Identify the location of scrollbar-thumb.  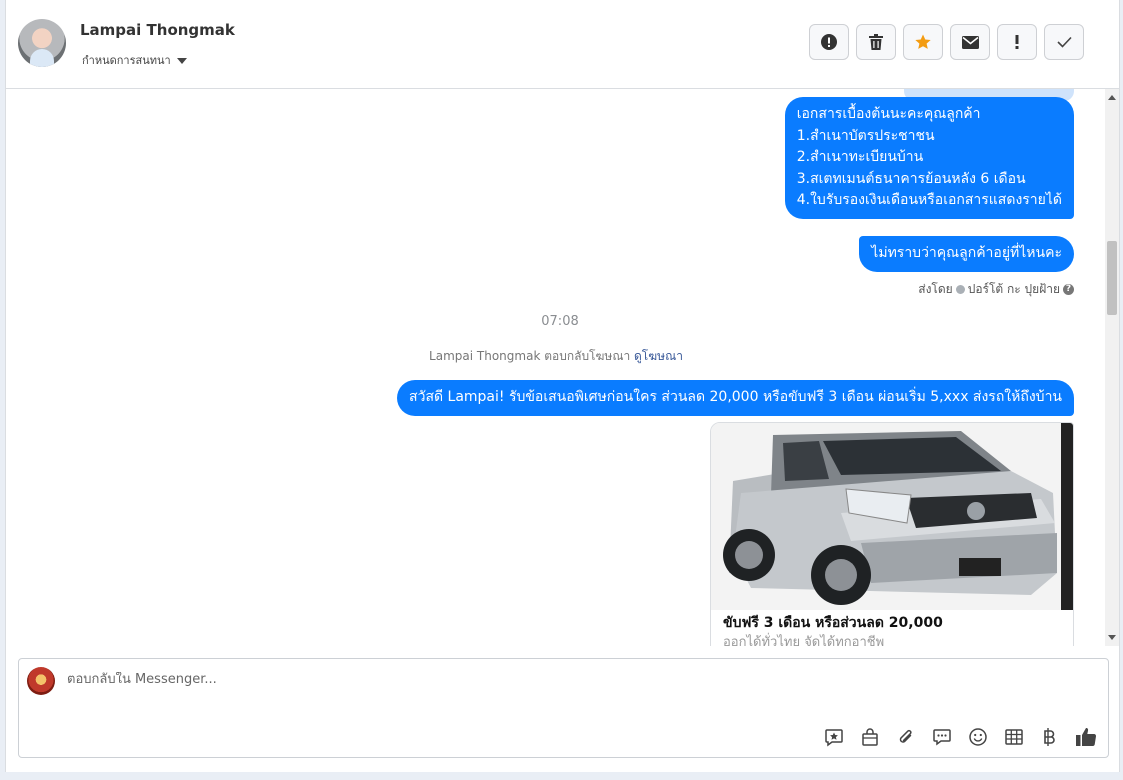
(1112, 278).